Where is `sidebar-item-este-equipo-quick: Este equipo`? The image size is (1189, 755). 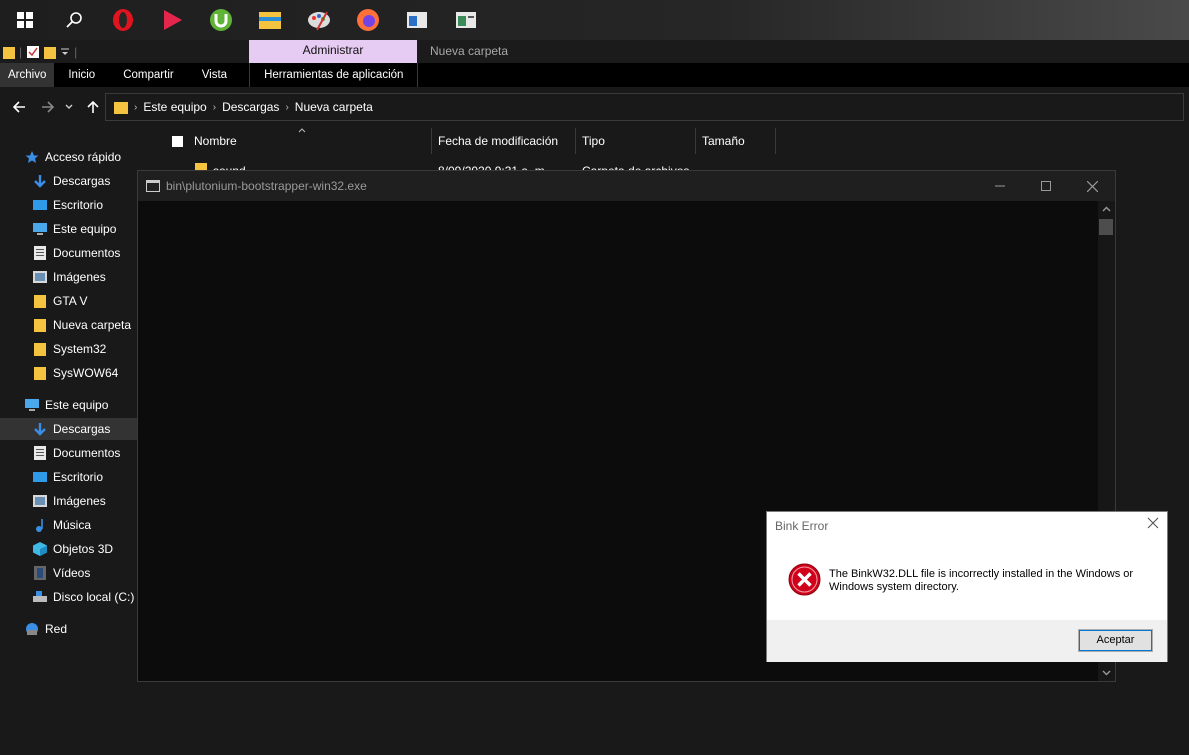
sidebar-item-este-equipo-quick: Este equipo is located at coordinates (84, 229).